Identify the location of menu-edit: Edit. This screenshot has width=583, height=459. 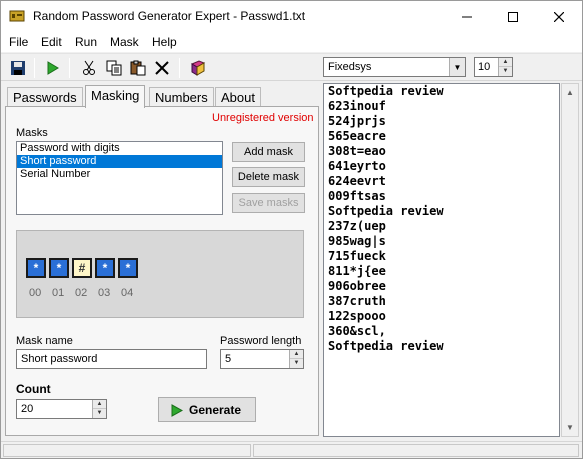
(51, 42).